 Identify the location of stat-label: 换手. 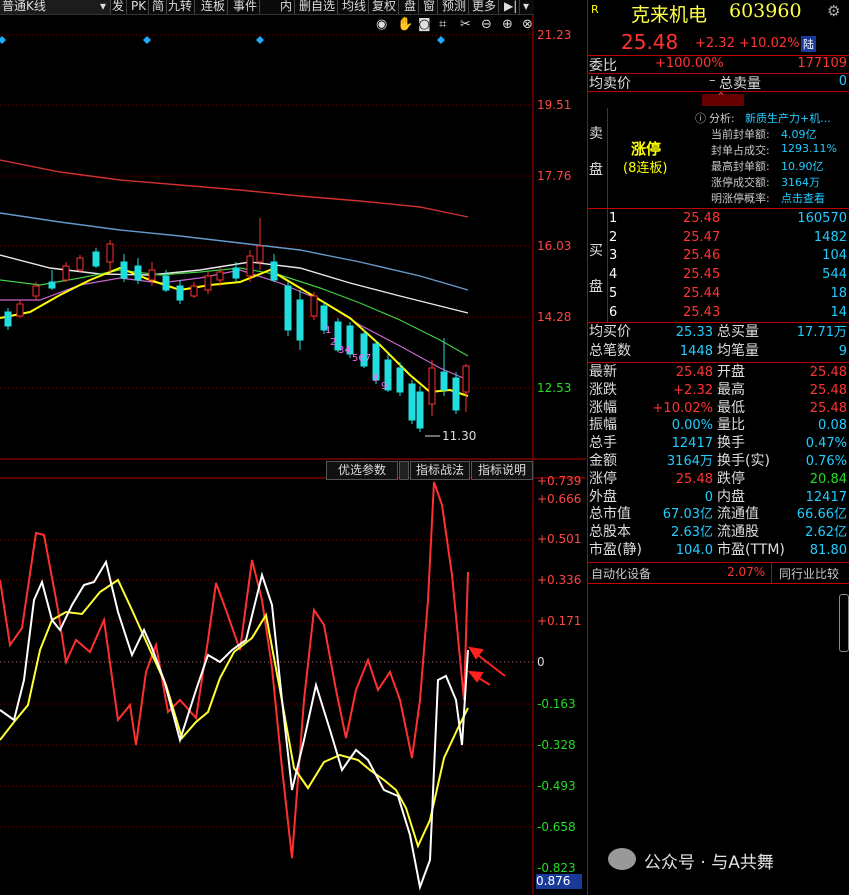
(731, 443).